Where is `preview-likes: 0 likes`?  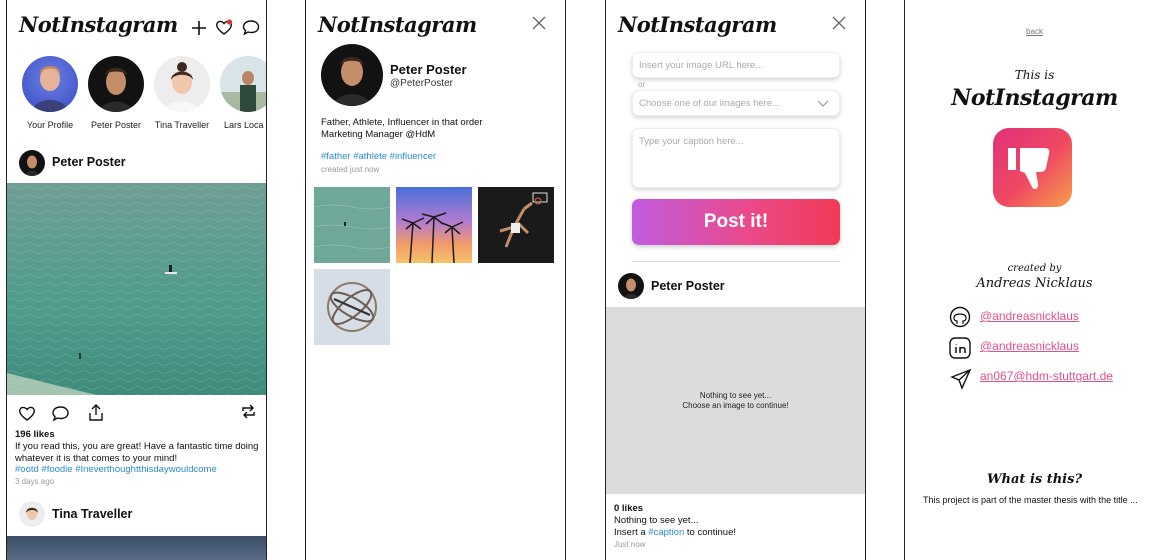
preview-likes: 0 likes is located at coordinates (629, 508).